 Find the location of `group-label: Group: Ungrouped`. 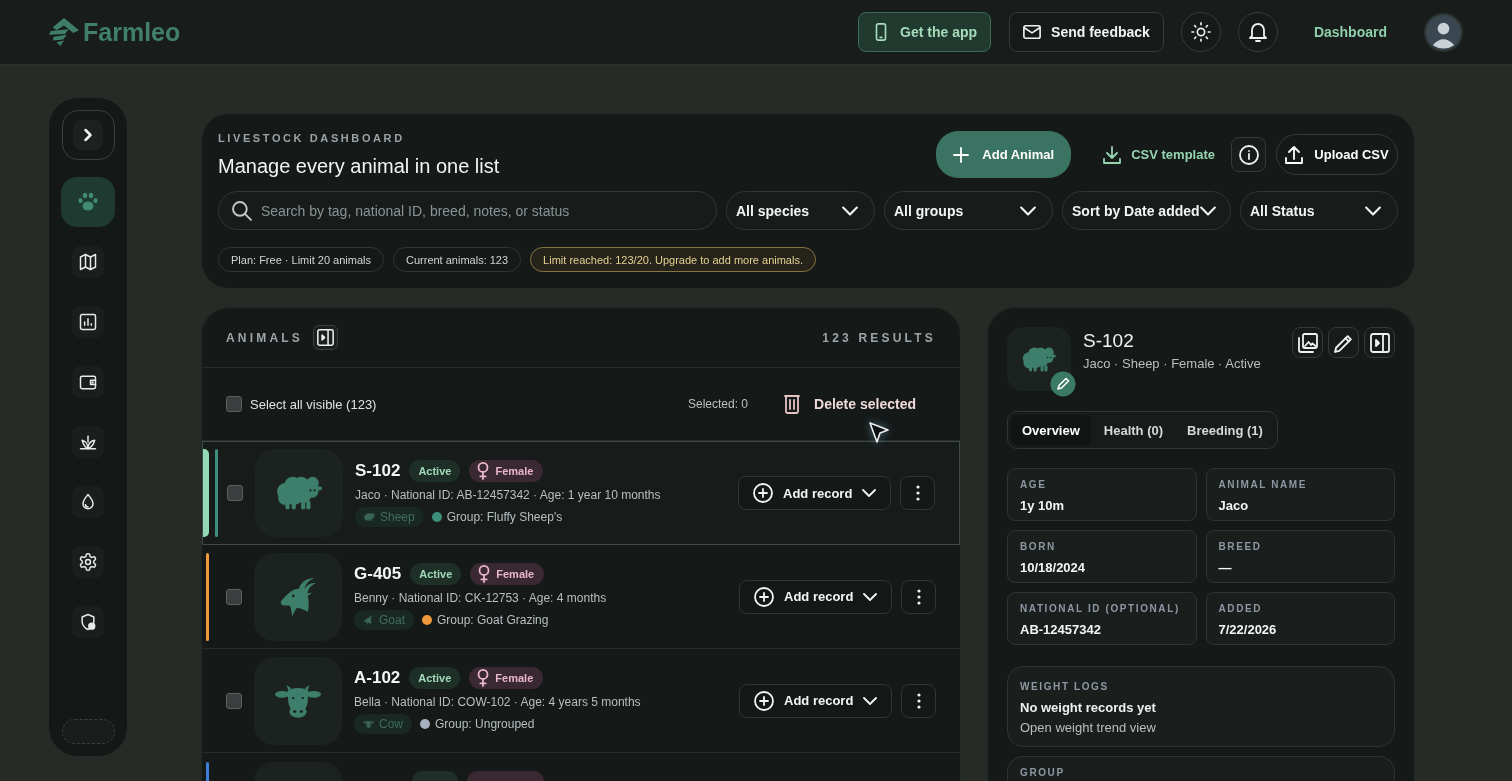

group-label: Group: Ungrouped is located at coordinates (485, 724).